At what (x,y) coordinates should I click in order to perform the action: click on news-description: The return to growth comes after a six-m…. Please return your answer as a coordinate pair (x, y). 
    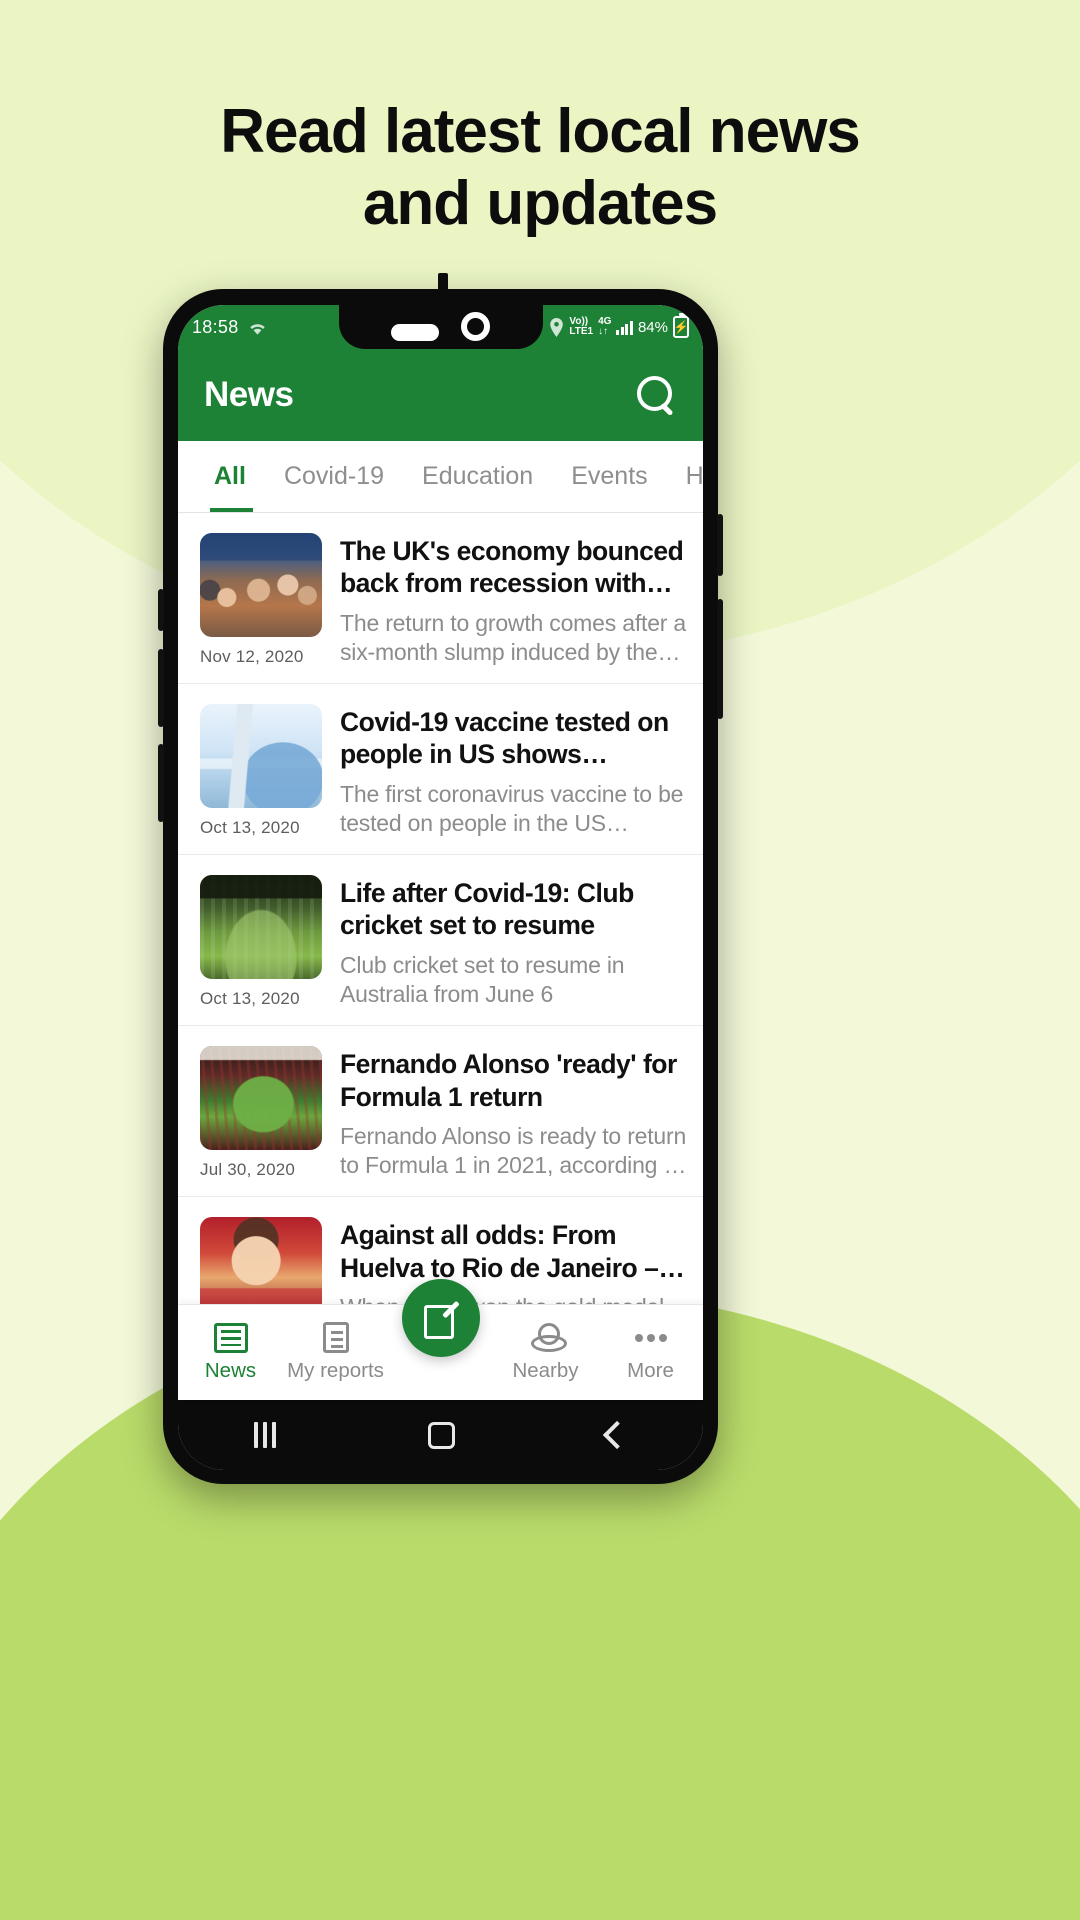
    Looking at the image, I should click on (513, 637).